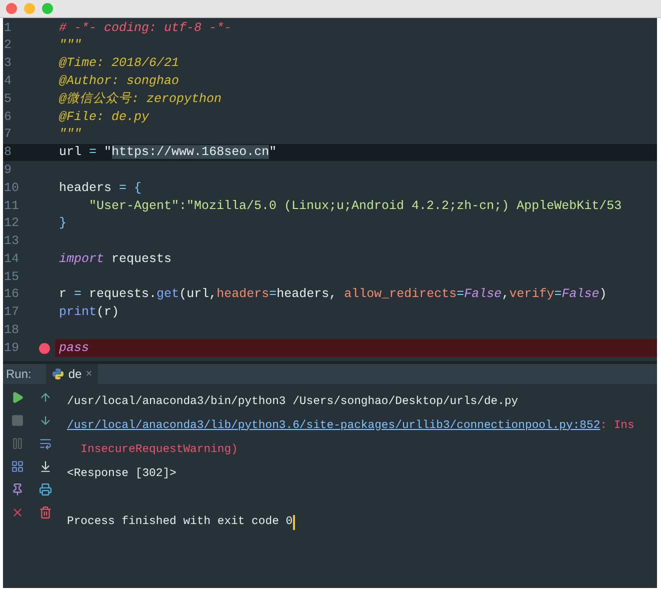  I want to click on code-line: pass, so click(74, 348).